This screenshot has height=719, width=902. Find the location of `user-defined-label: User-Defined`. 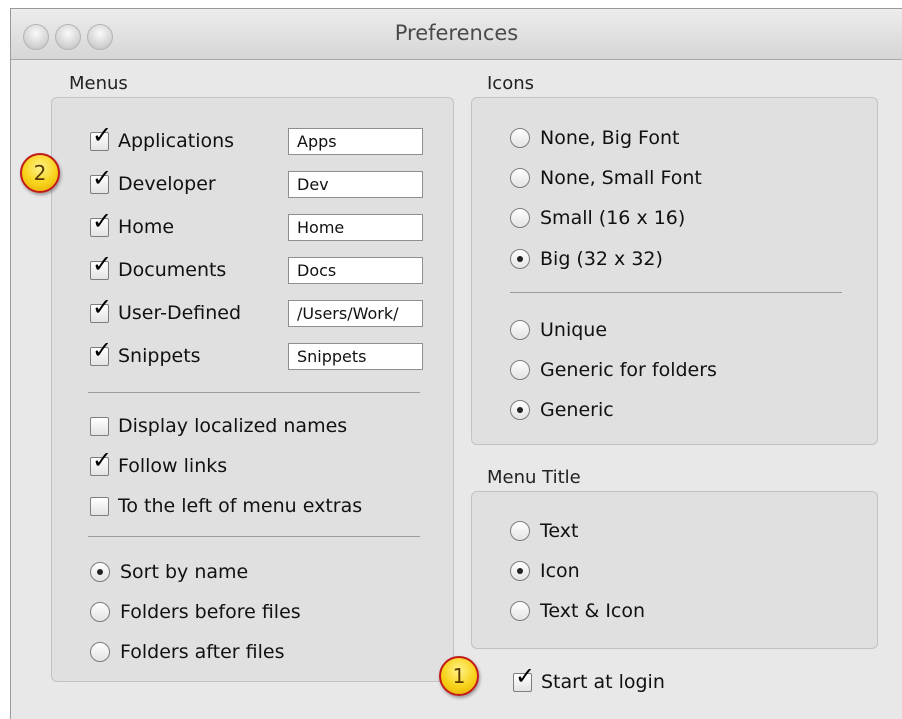

user-defined-label: User-Defined is located at coordinates (180, 313).